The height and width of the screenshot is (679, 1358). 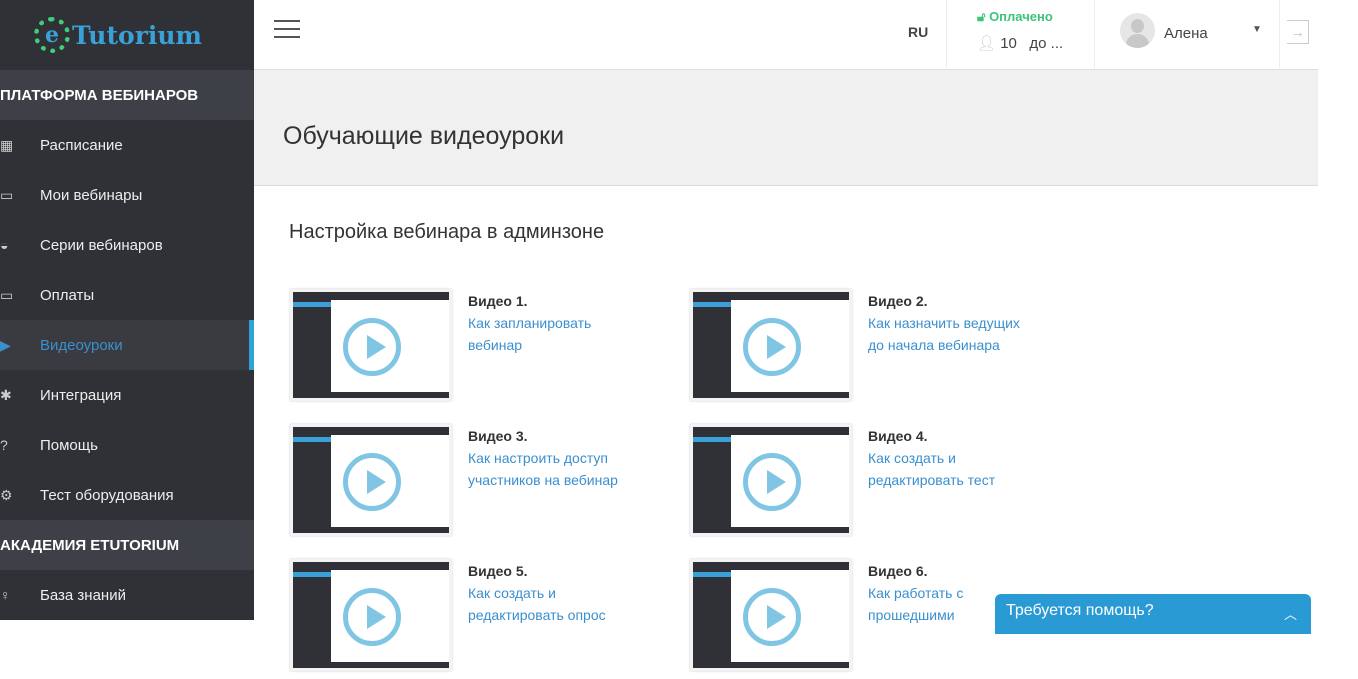 I want to click on monitor-icon: ▭, so click(x=7, y=194).